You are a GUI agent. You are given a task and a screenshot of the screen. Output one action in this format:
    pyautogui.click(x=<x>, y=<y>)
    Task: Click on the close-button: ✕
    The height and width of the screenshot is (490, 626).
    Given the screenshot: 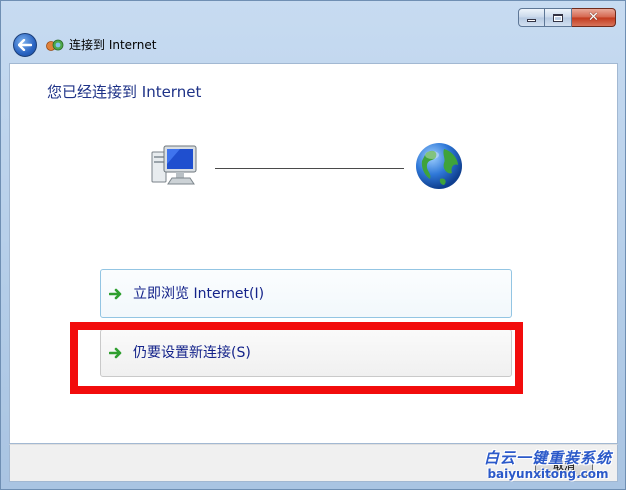 What is the action you would take?
    pyautogui.click(x=594, y=17)
    